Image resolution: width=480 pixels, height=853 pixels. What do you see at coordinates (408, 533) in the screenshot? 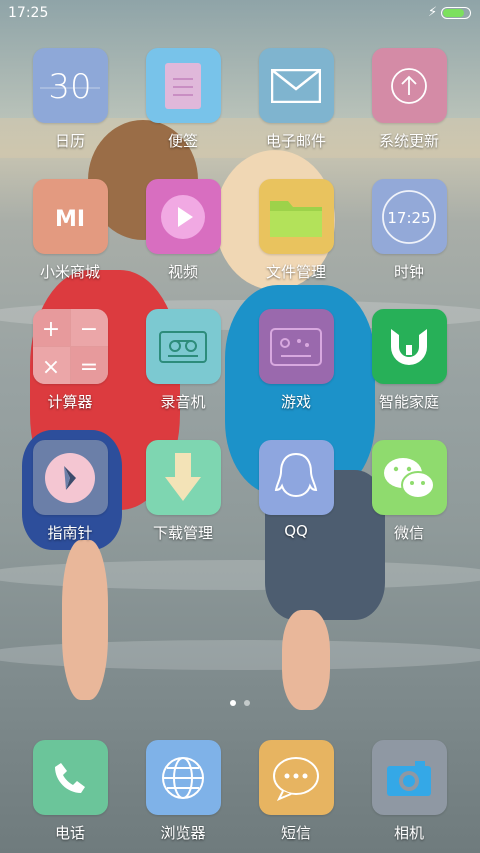
I see `app-label: 微信` at bounding box center [408, 533].